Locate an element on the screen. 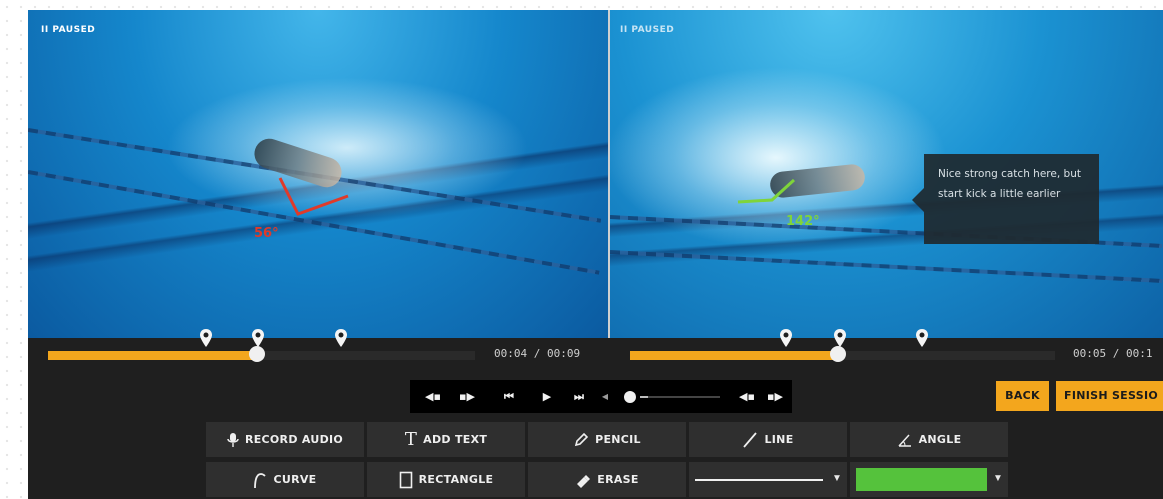 This screenshot has width=1163, height=499. curve-button: CURVE is located at coordinates (285, 479).